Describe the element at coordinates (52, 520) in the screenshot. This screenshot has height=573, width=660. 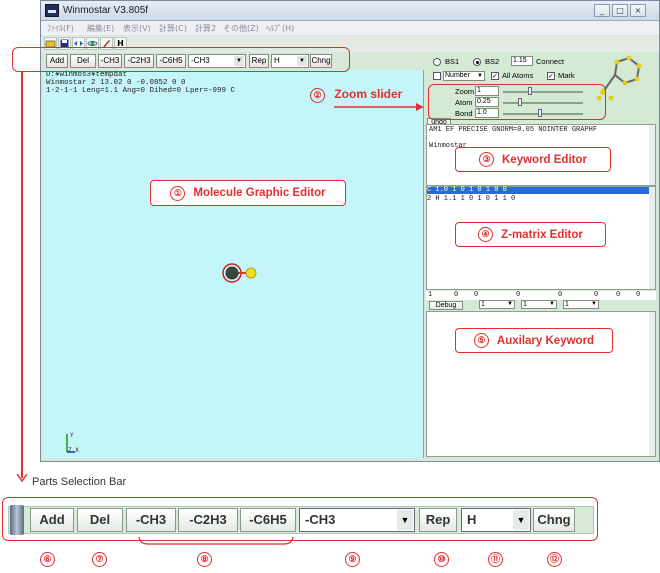
I see `add-button-large: Add` at that location.